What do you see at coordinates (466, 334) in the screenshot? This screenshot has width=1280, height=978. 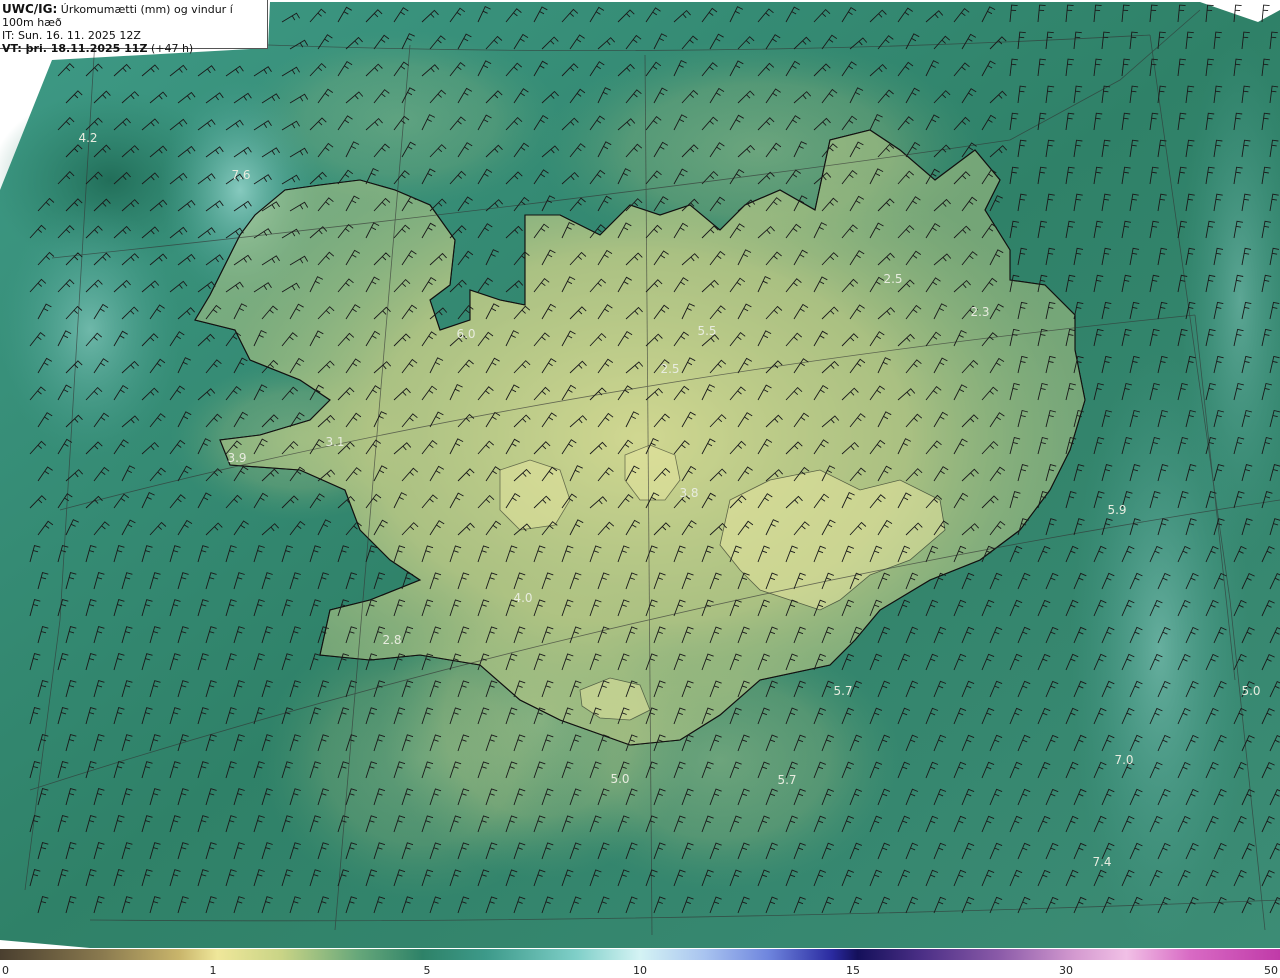 I see `map-value-label: 6.0` at bounding box center [466, 334].